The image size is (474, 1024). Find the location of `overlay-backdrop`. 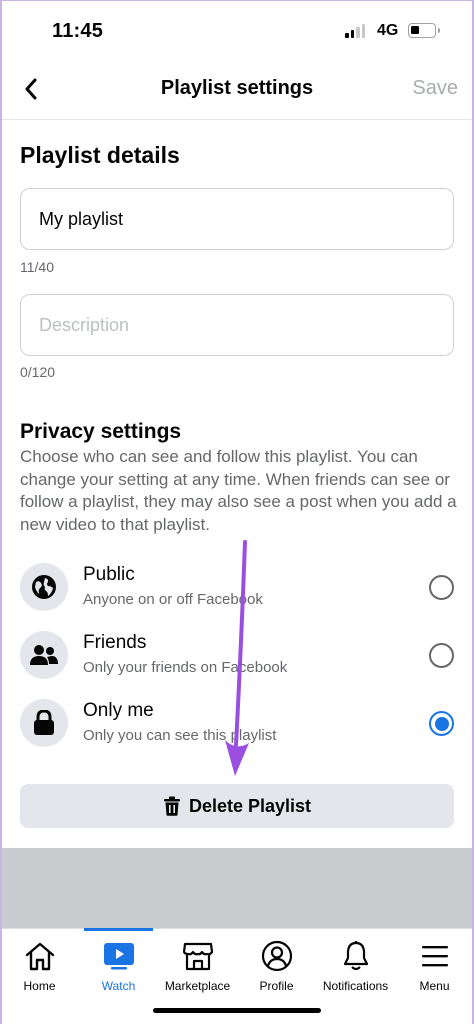

overlay-backdrop is located at coordinates (237, 888).